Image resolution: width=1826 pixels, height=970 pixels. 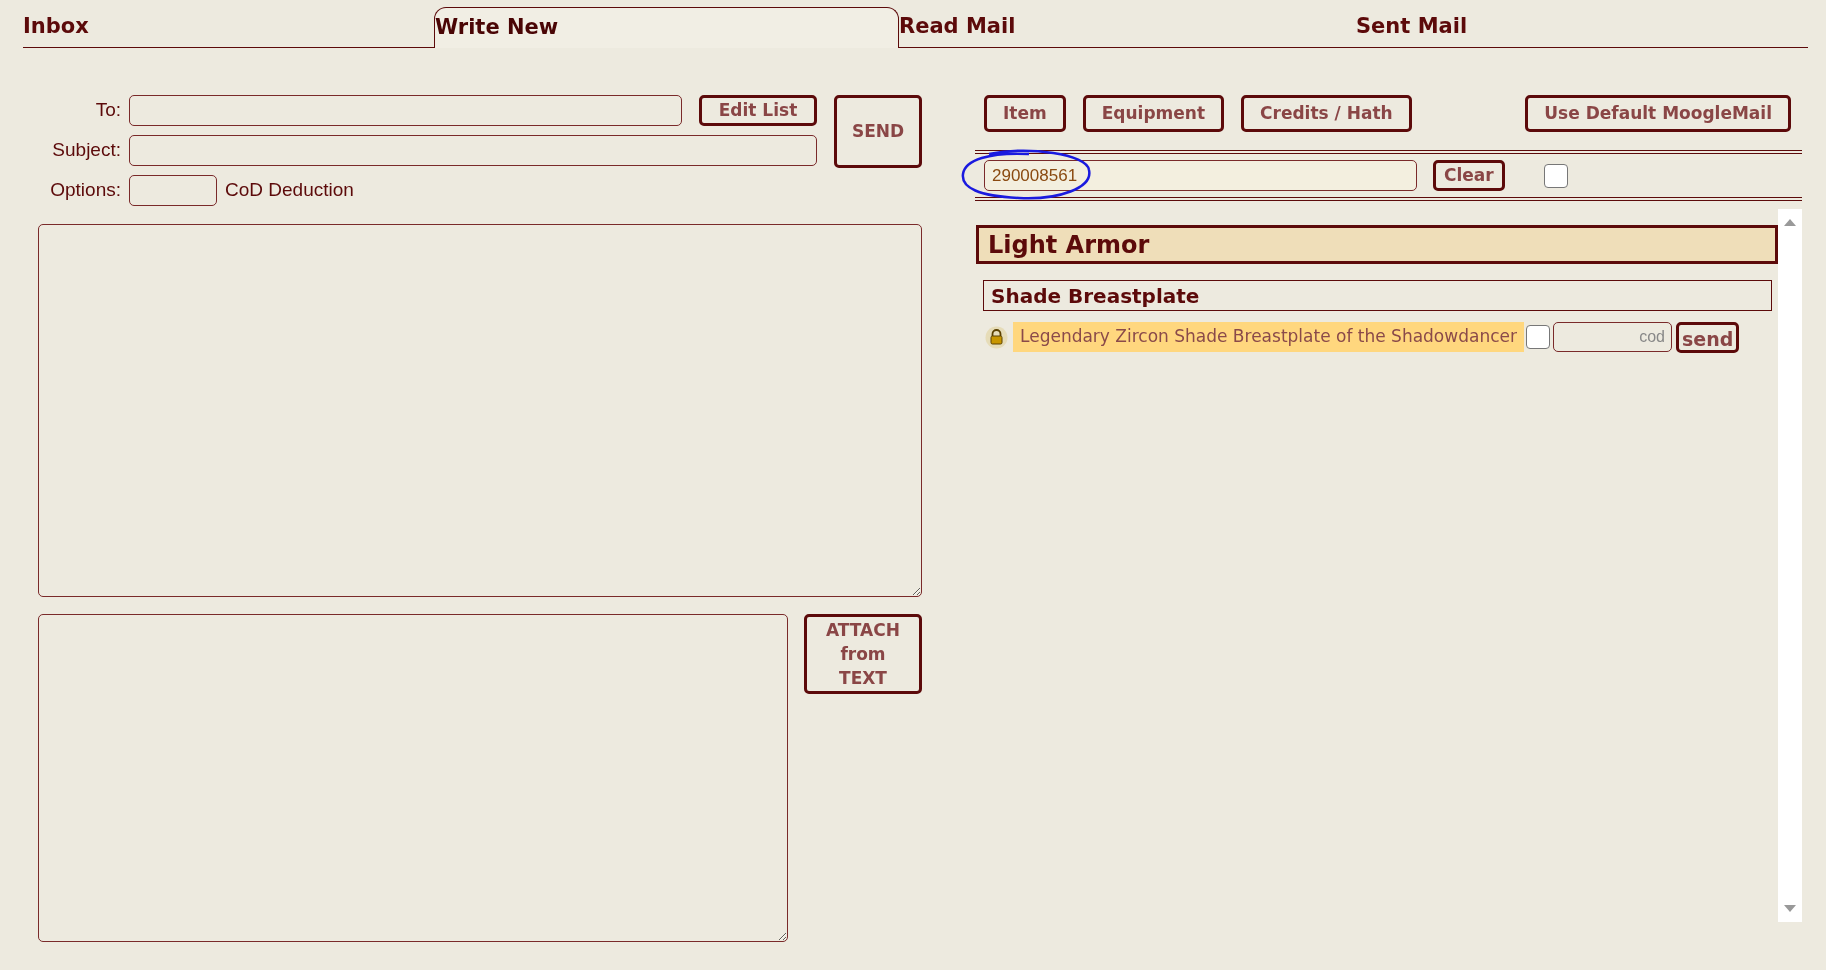 I want to click on cod-label: CoD Deduction, so click(x=289, y=190).